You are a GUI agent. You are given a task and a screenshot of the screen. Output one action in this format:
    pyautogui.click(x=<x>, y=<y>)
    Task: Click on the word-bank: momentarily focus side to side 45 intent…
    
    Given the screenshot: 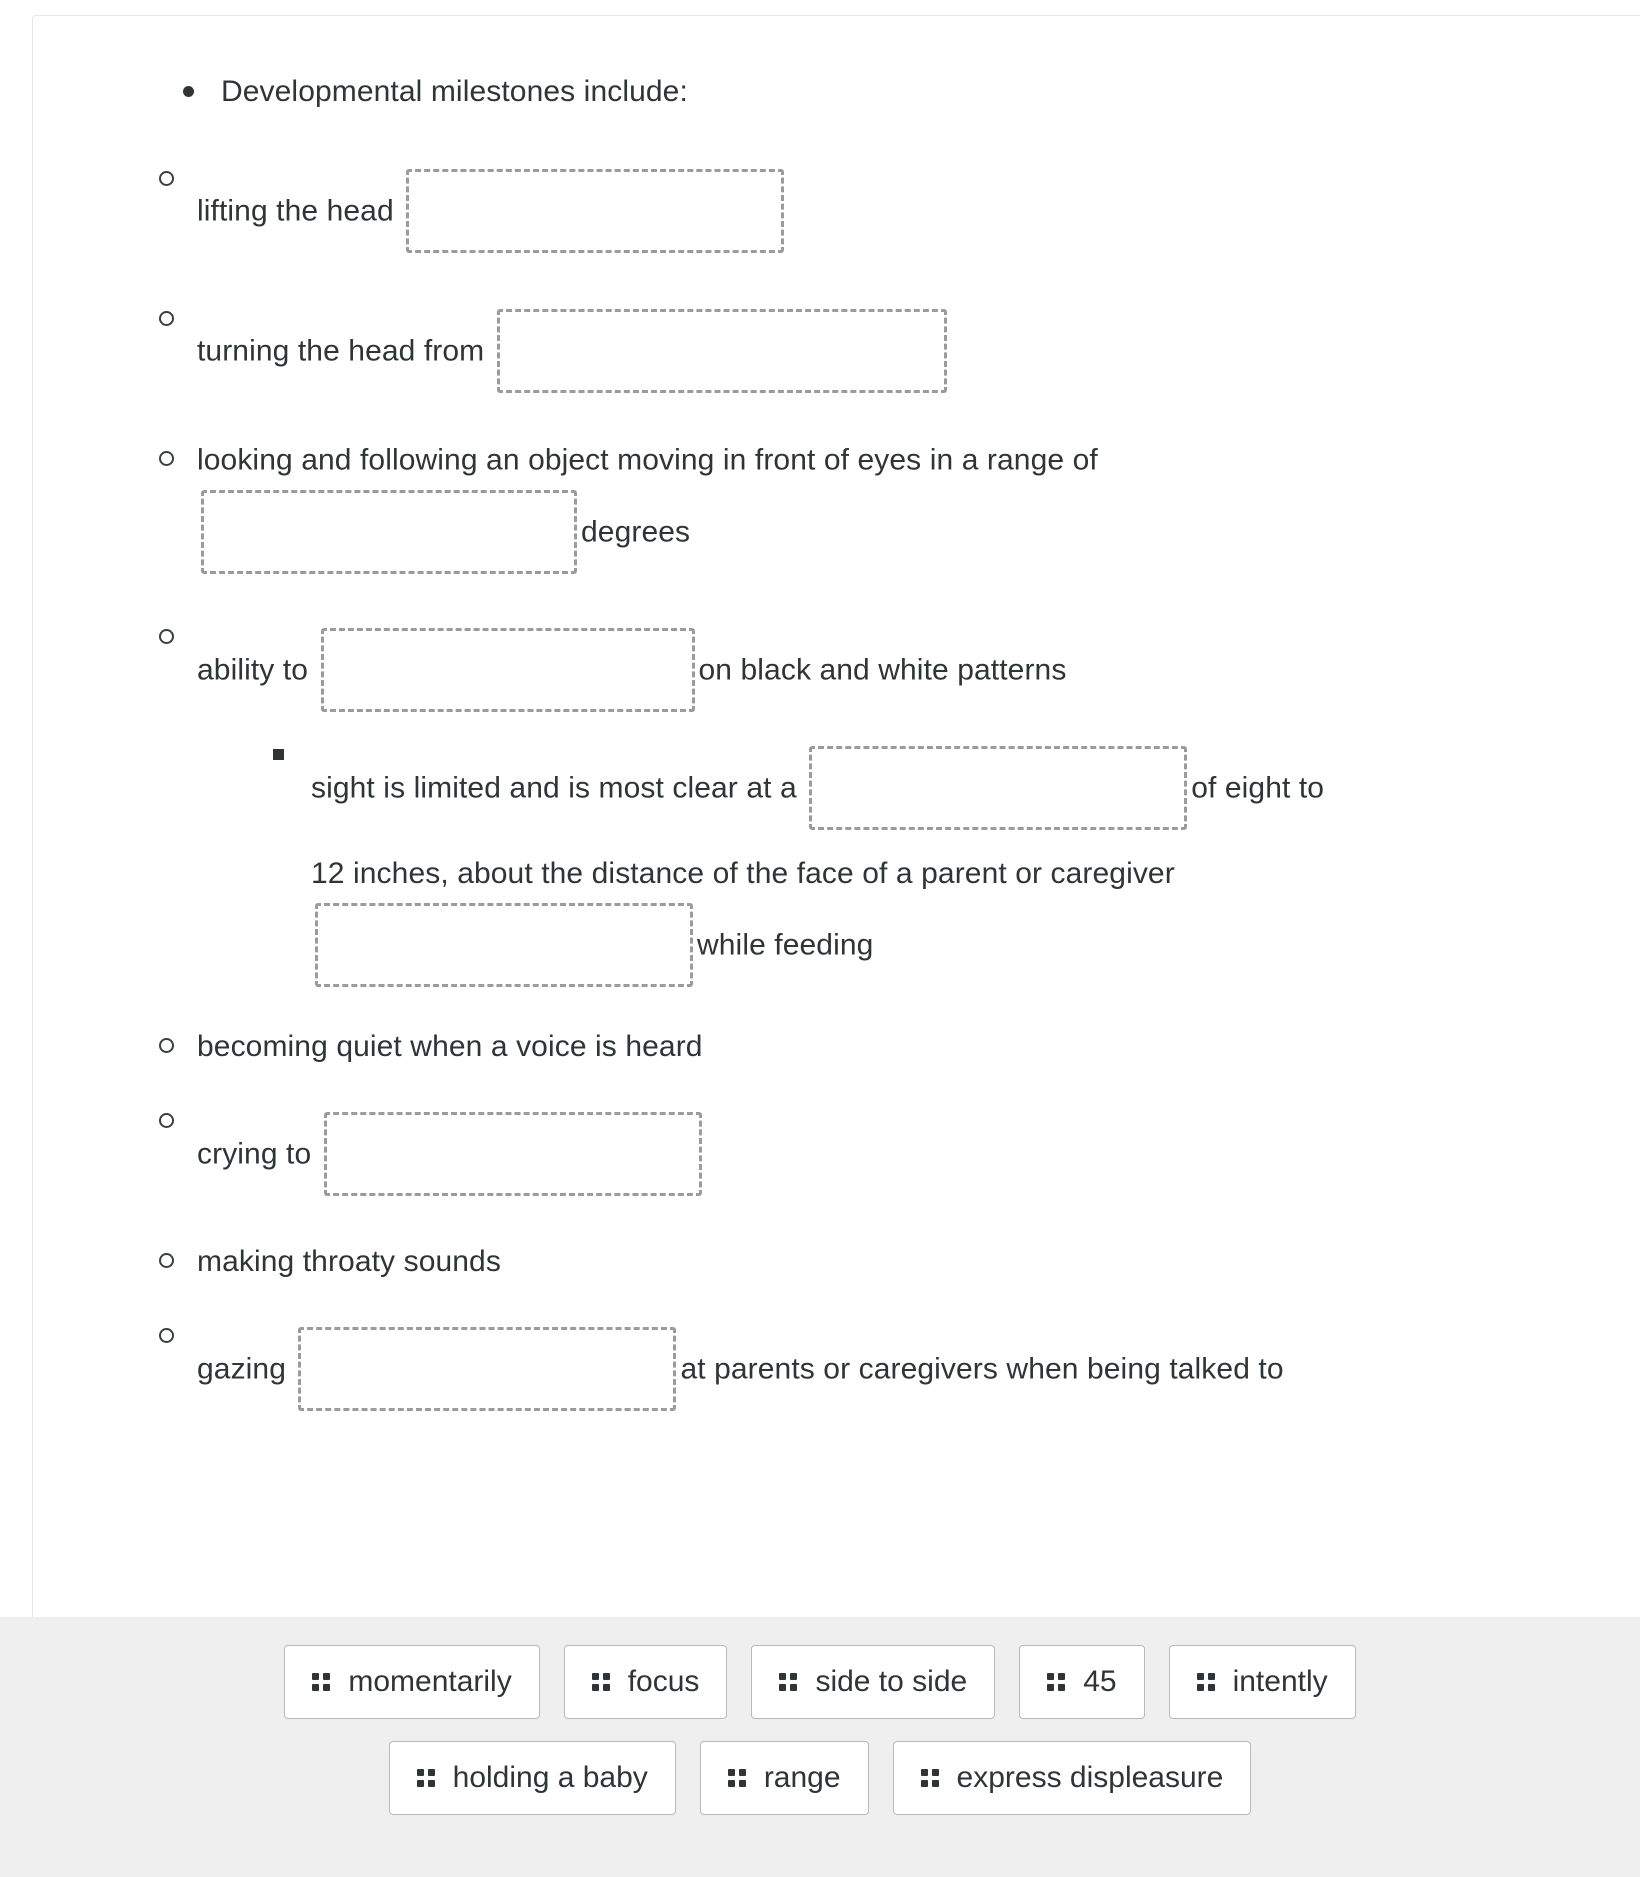 What is the action you would take?
    pyautogui.click(x=820, y=1747)
    